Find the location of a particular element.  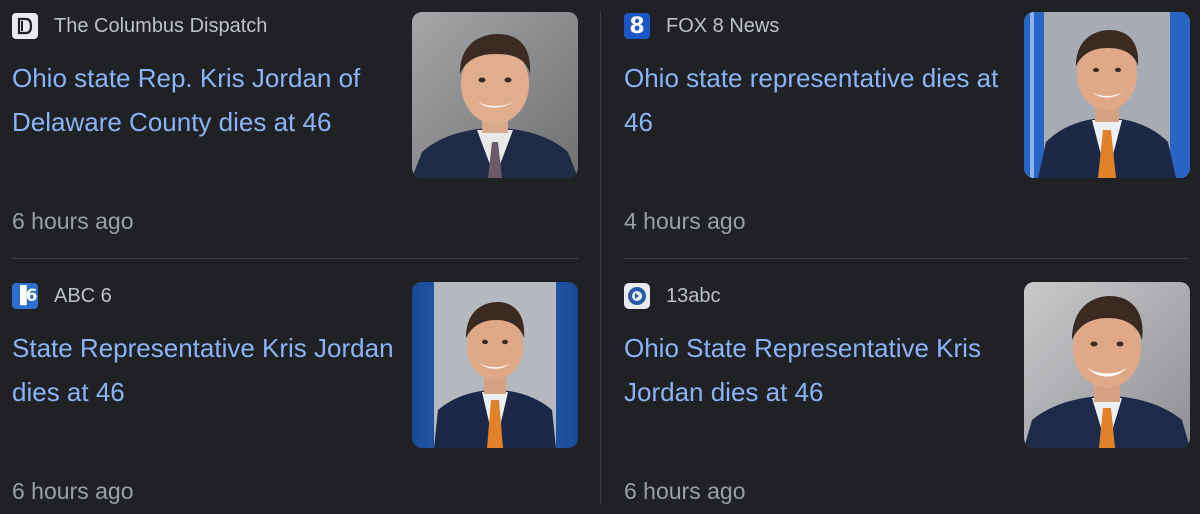

13abc-logo-icon is located at coordinates (637, 296).